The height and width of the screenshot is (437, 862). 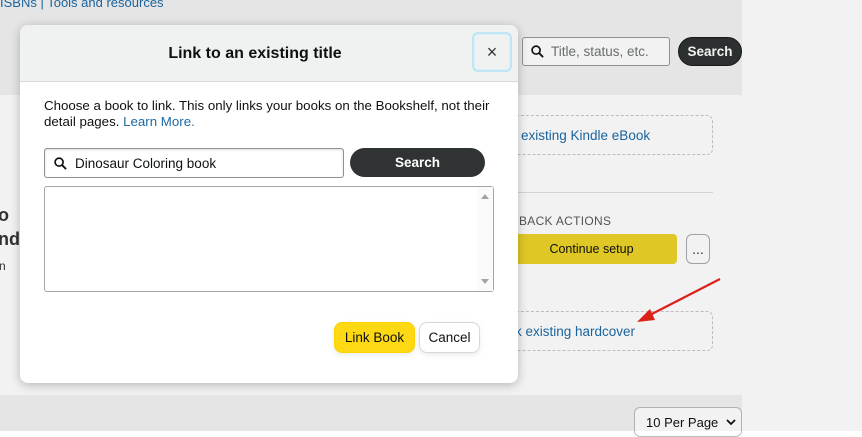 I want to click on search-value: Dinosaur Coloring book, so click(x=146, y=163).